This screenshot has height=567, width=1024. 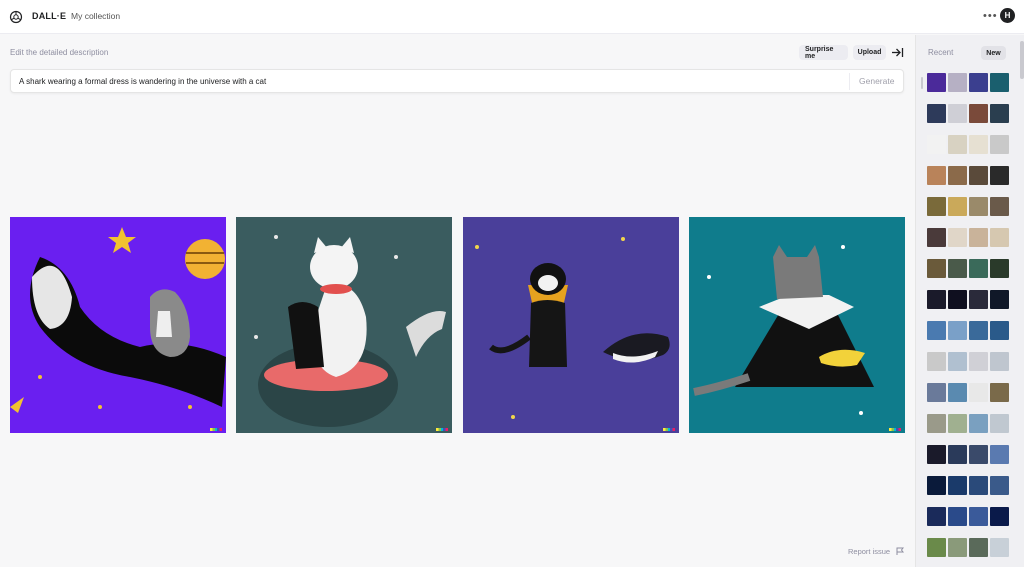 What do you see at coordinates (922, 83) in the screenshot?
I see `scrollbar` at bounding box center [922, 83].